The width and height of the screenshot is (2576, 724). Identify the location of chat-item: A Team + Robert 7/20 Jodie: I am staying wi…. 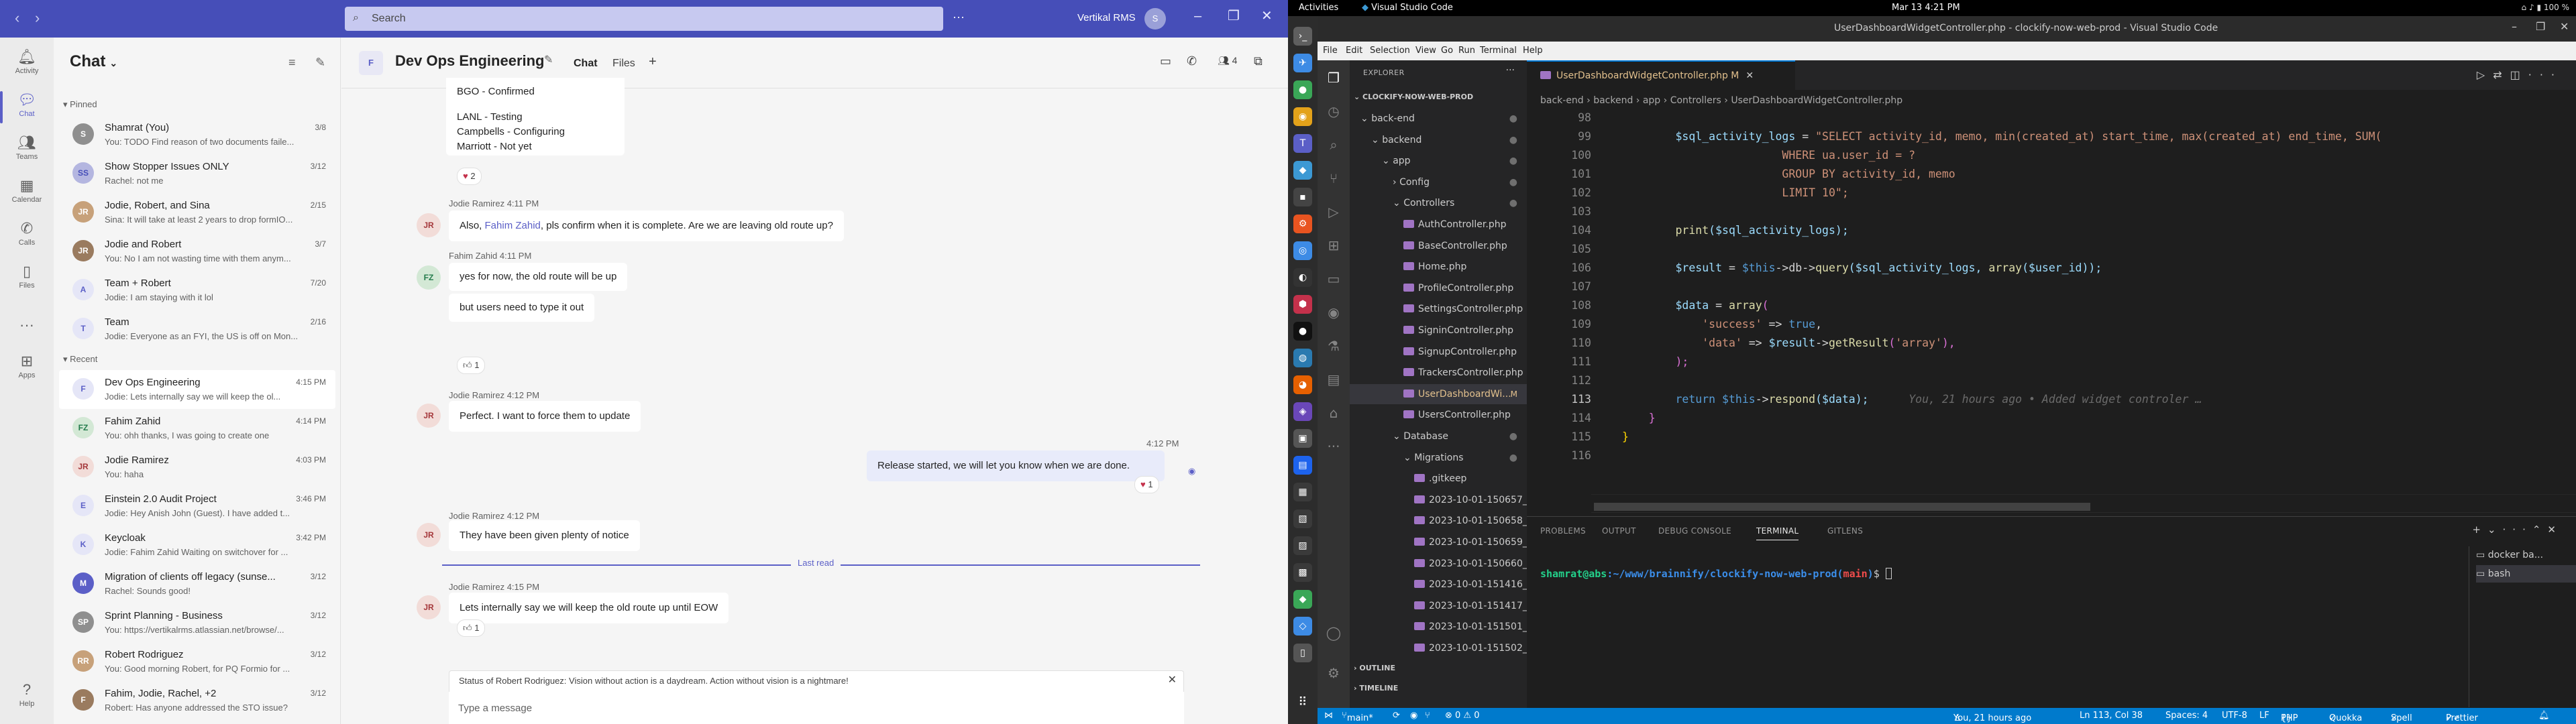
(197, 290).